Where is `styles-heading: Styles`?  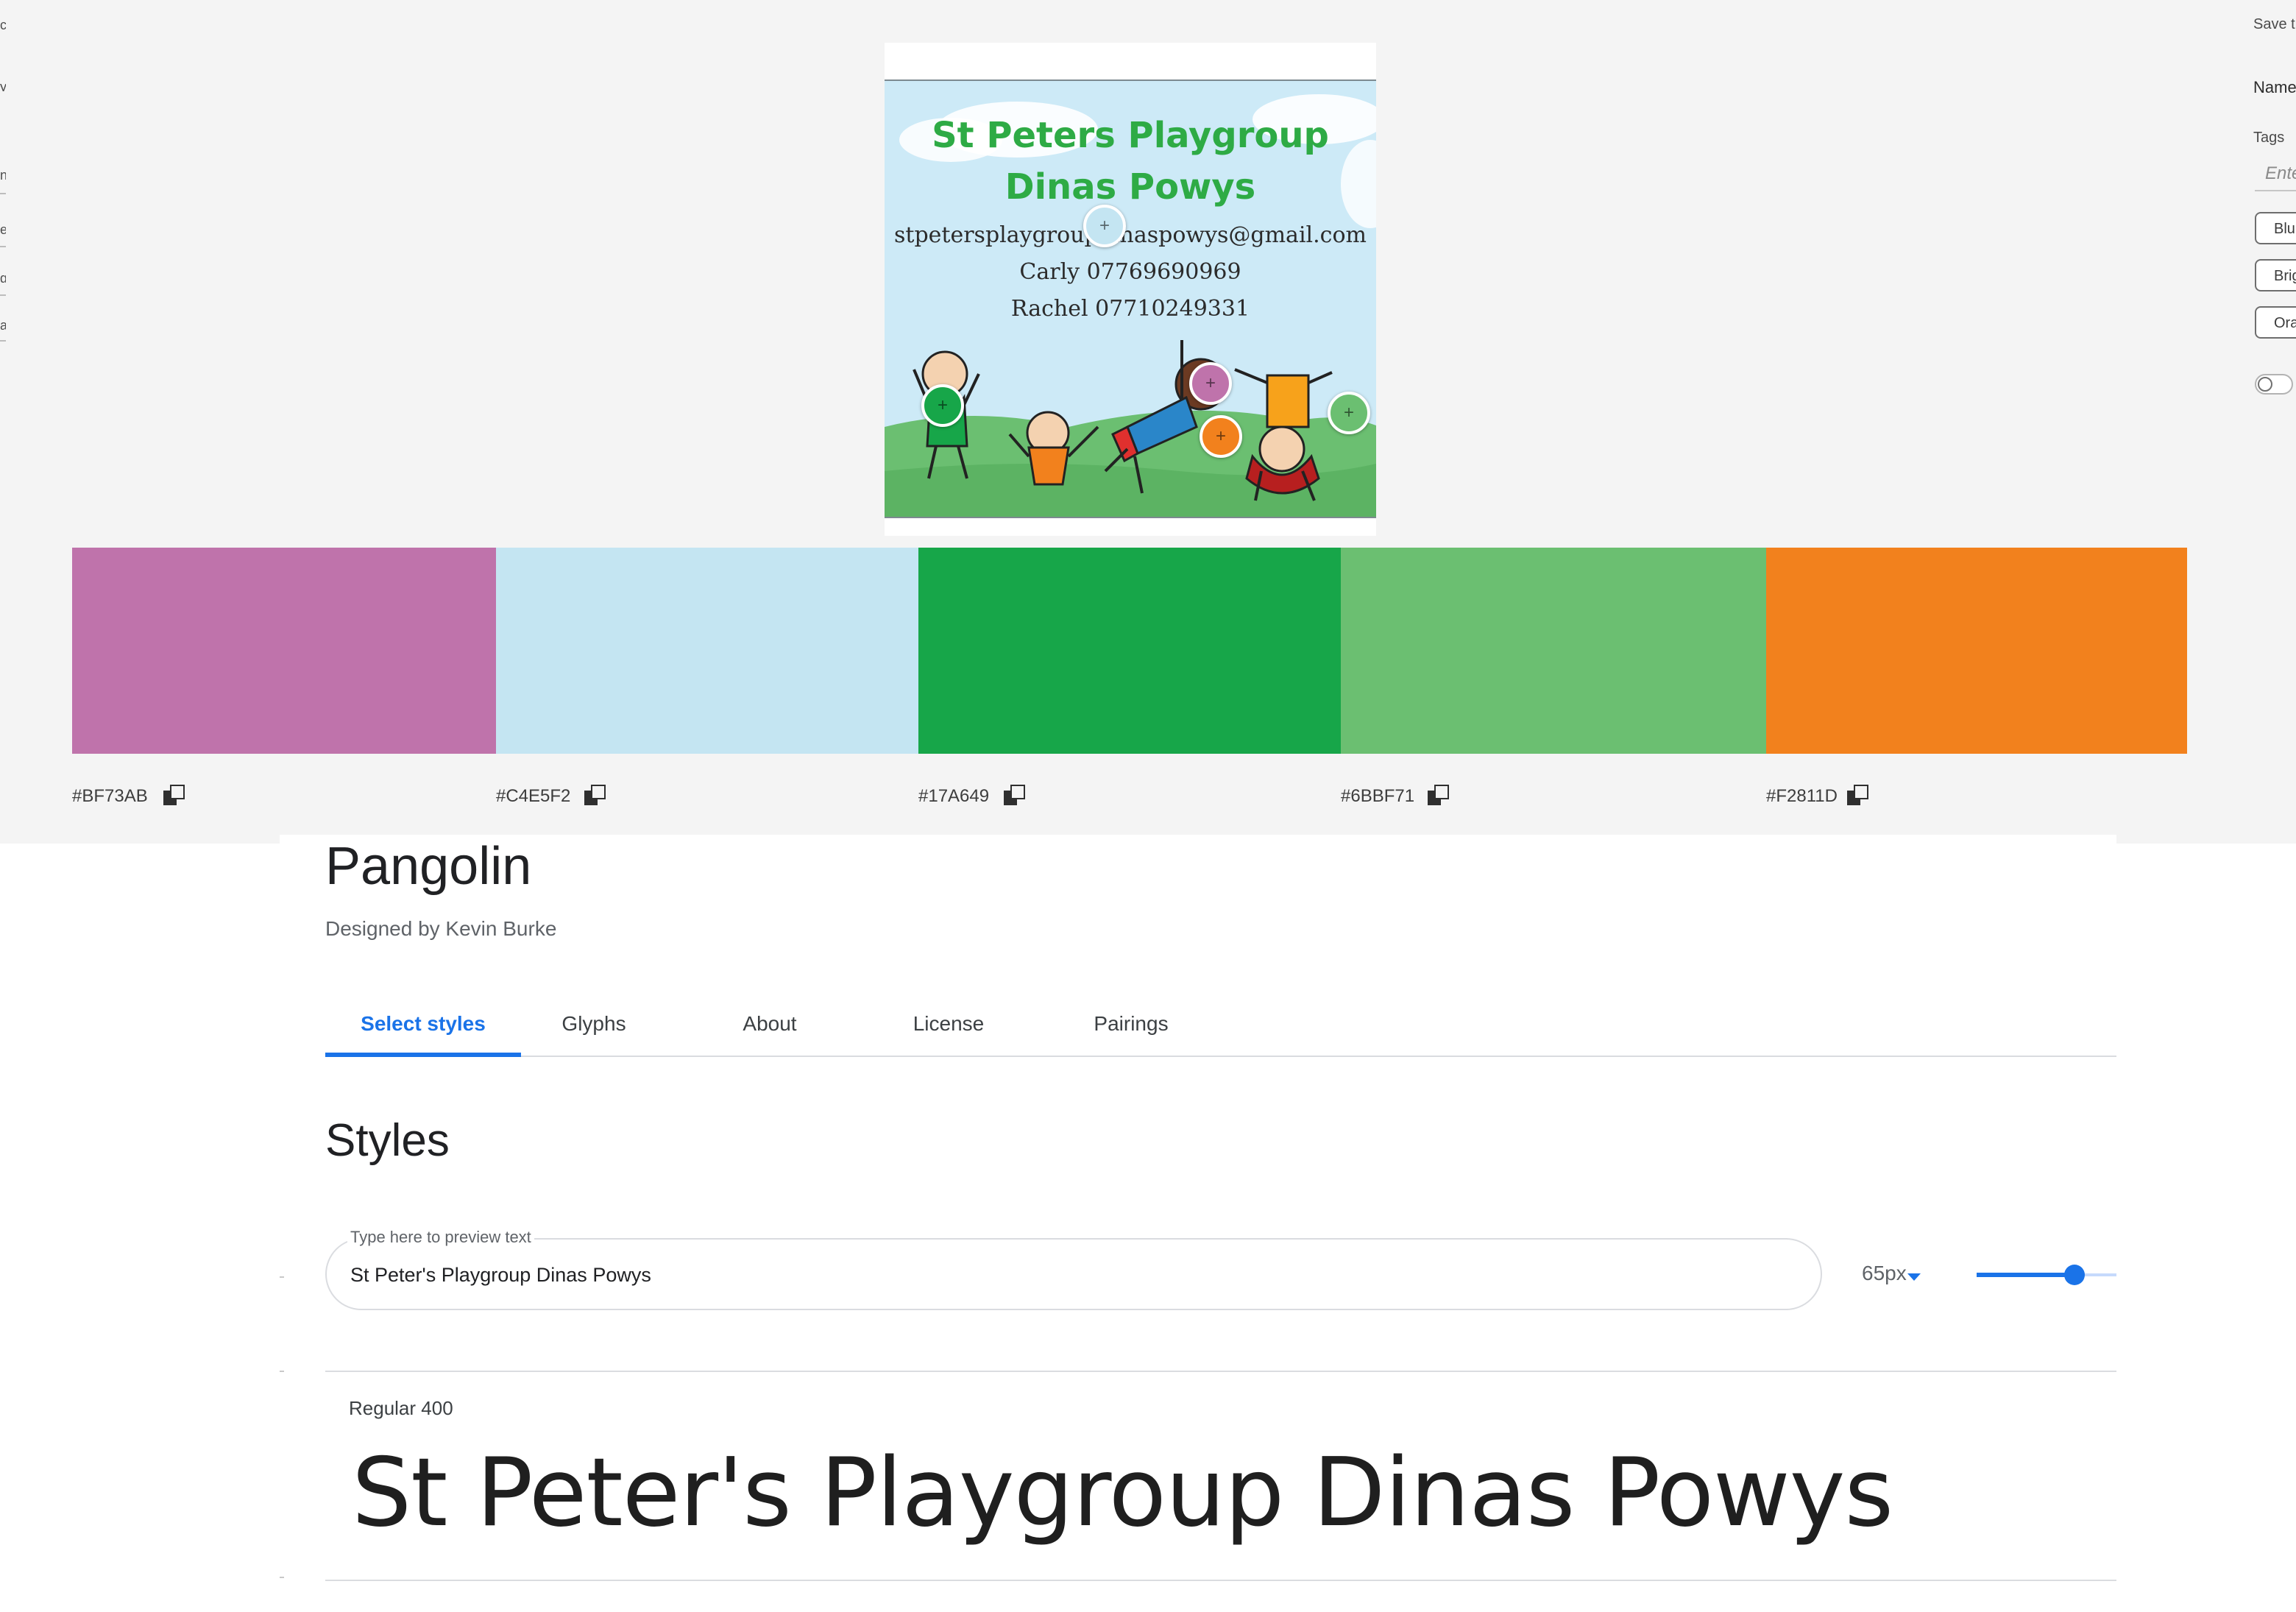
styles-heading: Styles is located at coordinates (387, 1140).